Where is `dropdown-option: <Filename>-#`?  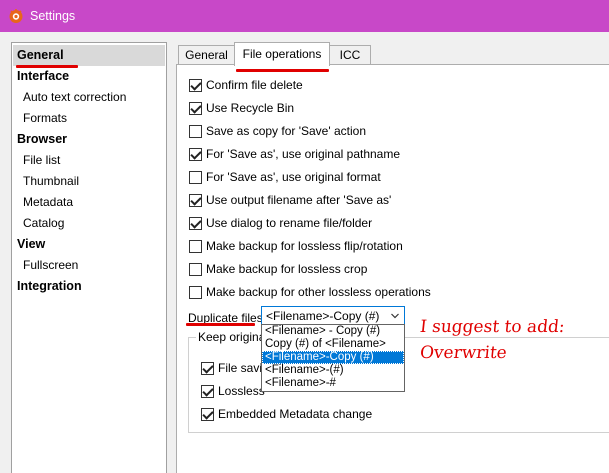 dropdown-option: <Filename>-# is located at coordinates (333, 383).